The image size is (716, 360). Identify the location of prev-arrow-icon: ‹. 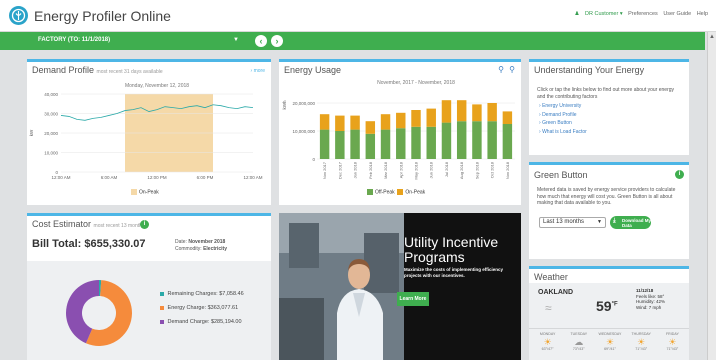
(261, 41).